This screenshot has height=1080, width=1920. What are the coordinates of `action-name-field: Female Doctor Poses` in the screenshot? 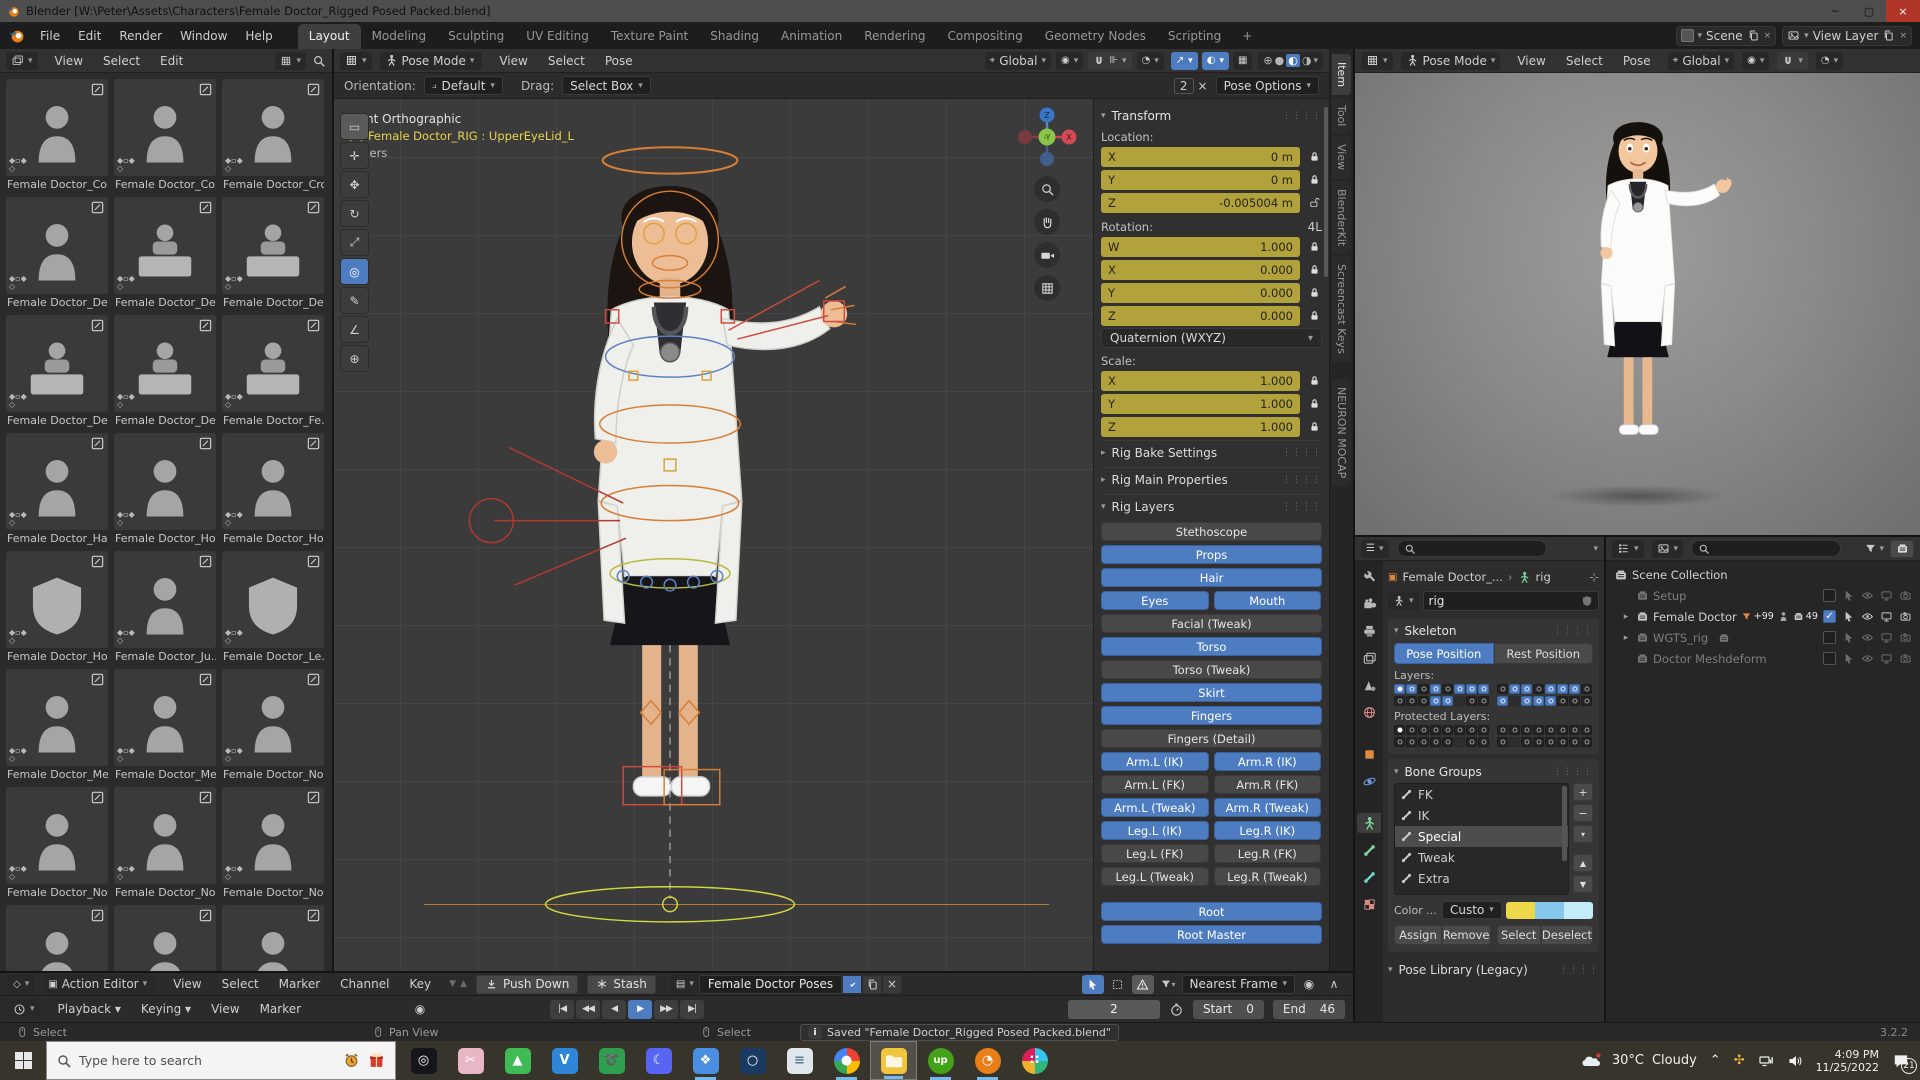 It's located at (770, 984).